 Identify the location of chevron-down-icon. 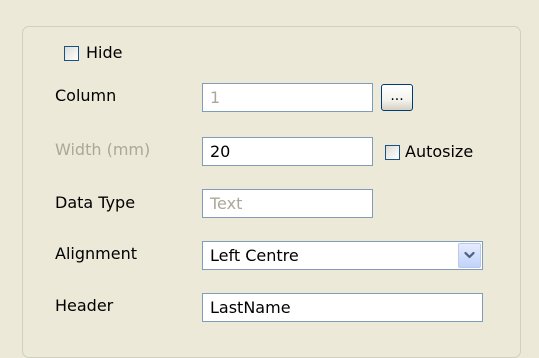
(469, 255).